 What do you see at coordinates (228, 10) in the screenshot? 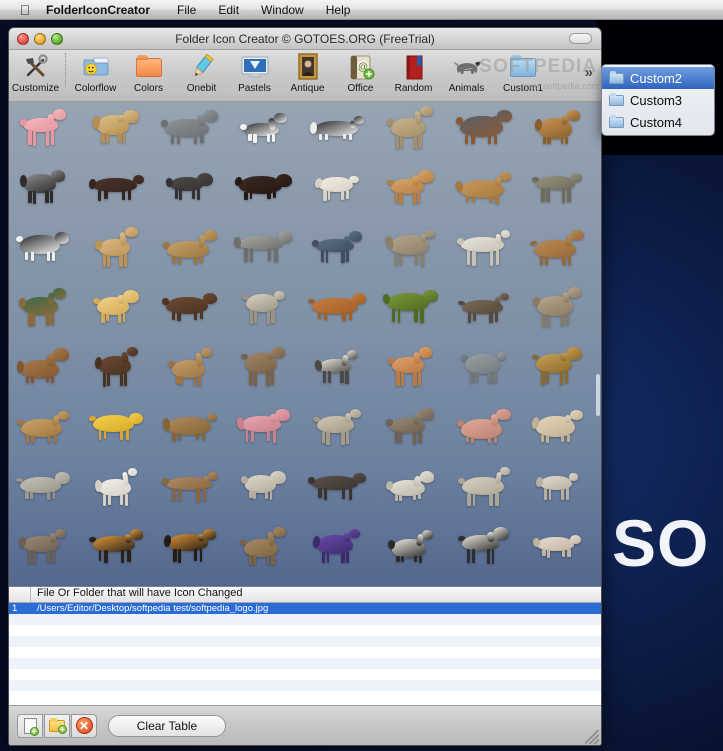
I see `menu-item-edit: Edit` at bounding box center [228, 10].